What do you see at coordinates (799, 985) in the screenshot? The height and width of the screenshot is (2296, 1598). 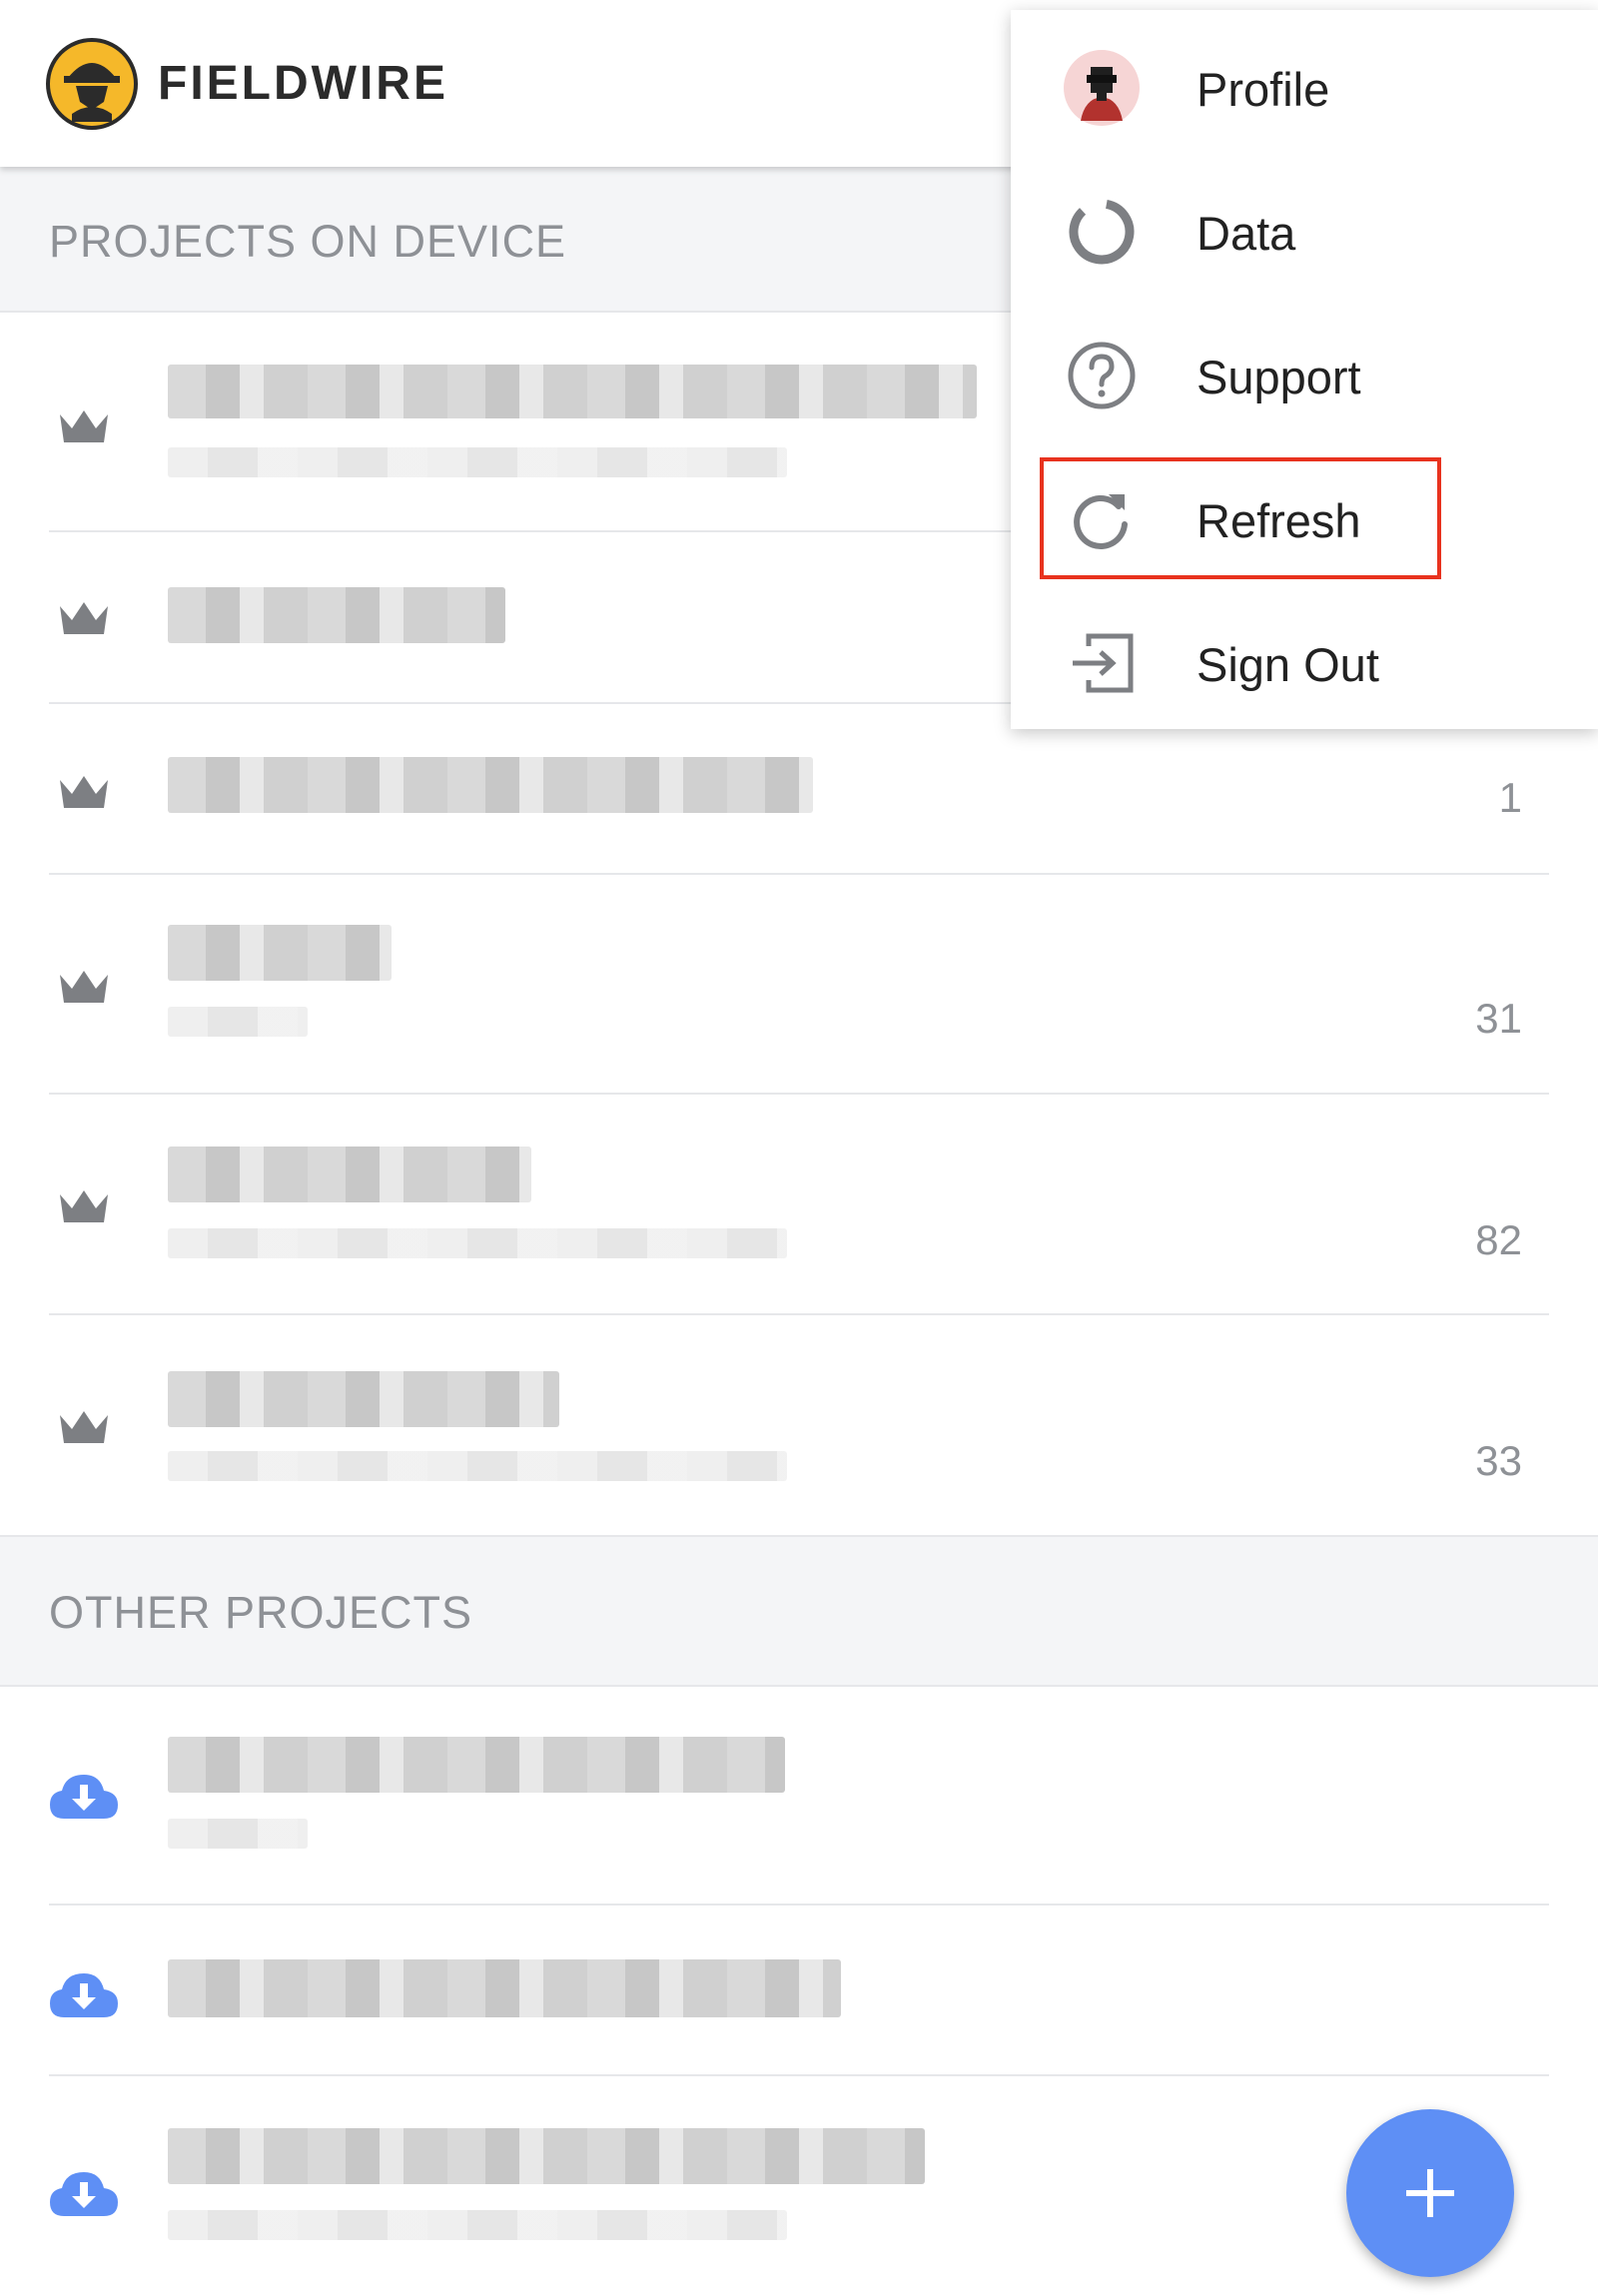 I see `project-row: 31` at bounding box center [799, 985].